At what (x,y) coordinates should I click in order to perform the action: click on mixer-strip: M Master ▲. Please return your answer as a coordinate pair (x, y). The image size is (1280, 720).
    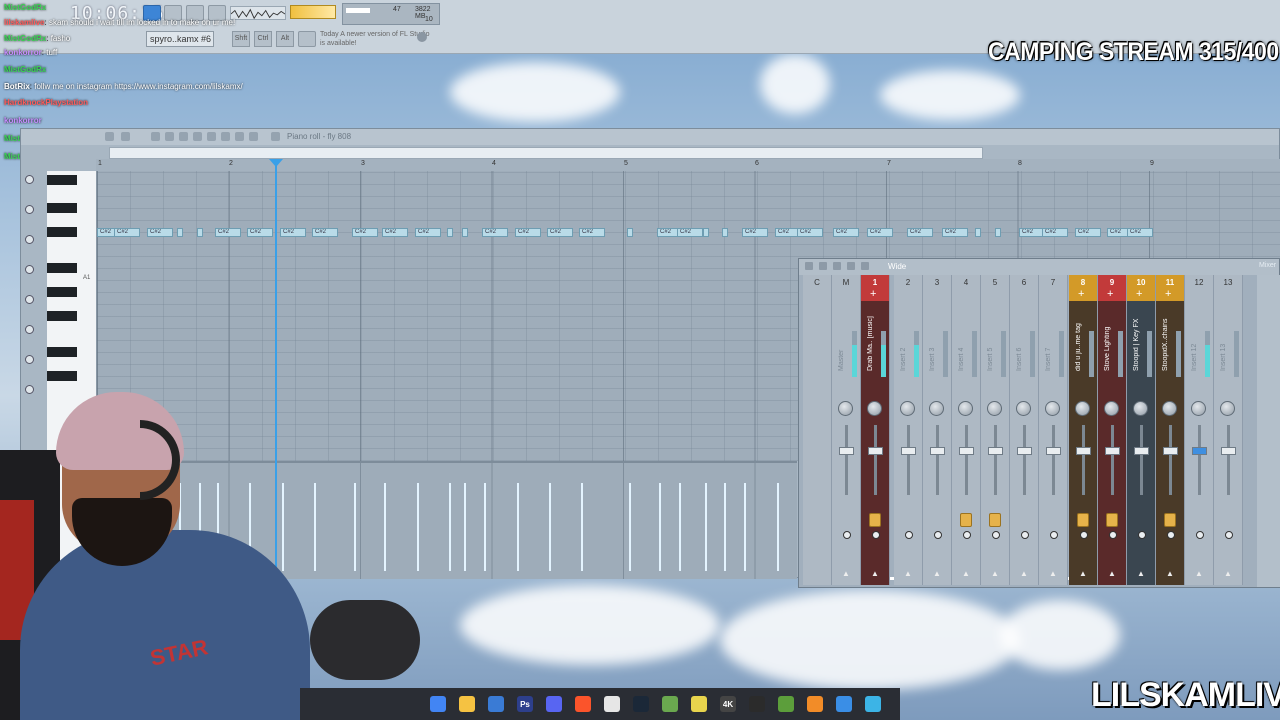
    Looking at the image, I should click on (846, 430).